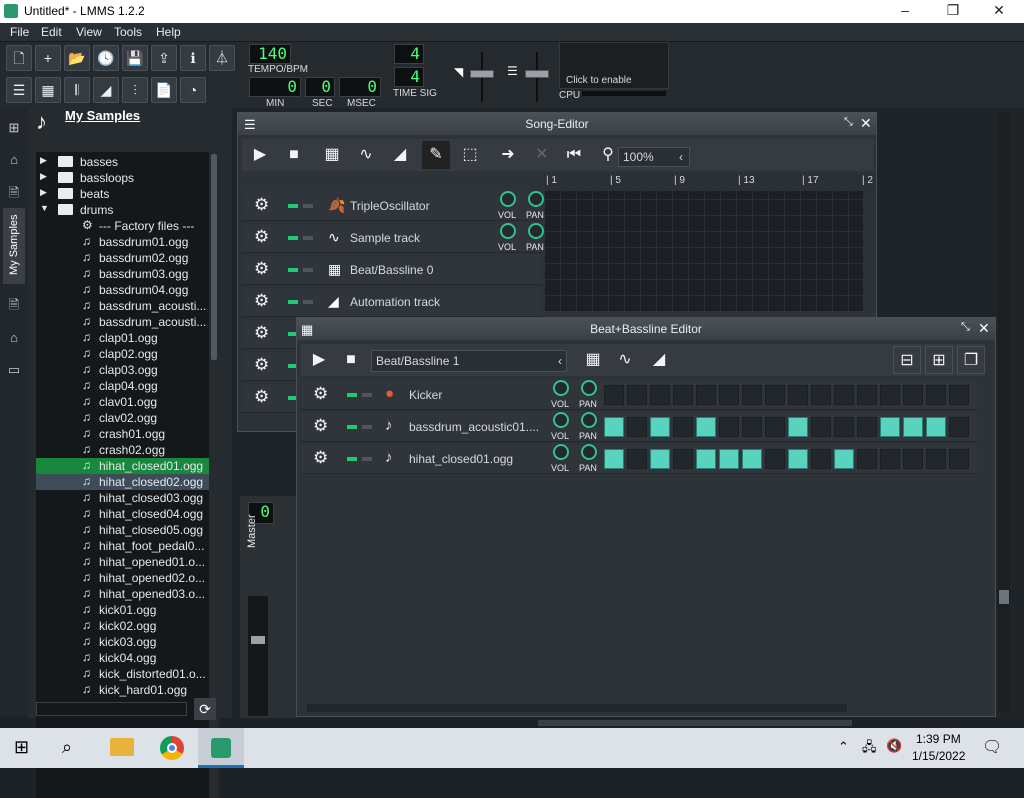  What do you see at coordinates (122, 658) in the screenshot?
I see `file-tree-item: ♫ kick04.ogg` at bounding box center [122, 658].